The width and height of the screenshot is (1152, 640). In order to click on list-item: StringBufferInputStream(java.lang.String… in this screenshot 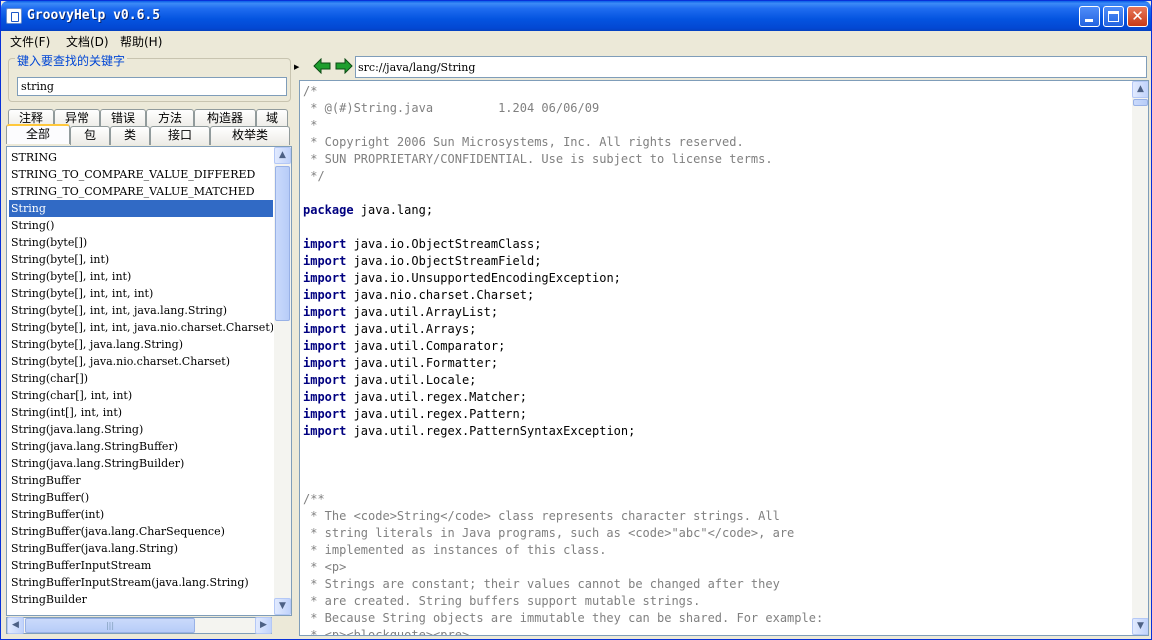, I will do `click(141, 582)`.